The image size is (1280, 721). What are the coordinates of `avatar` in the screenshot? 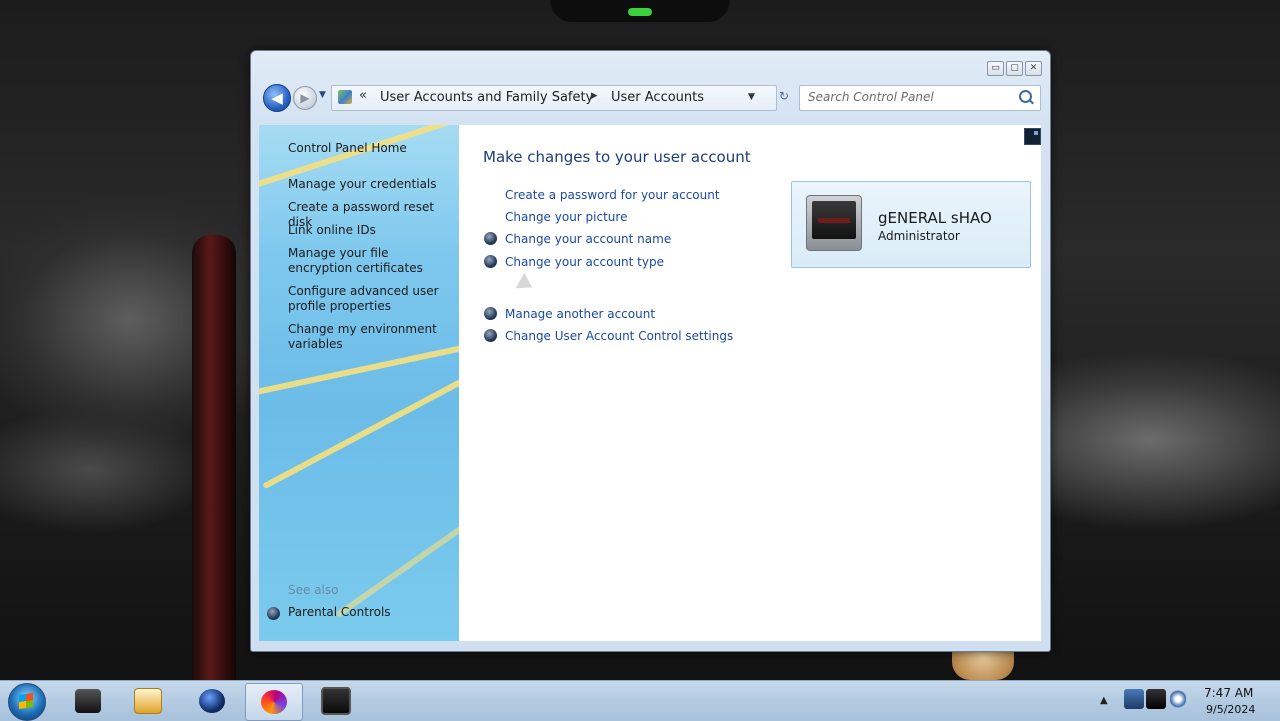 It's located at (834, 223).